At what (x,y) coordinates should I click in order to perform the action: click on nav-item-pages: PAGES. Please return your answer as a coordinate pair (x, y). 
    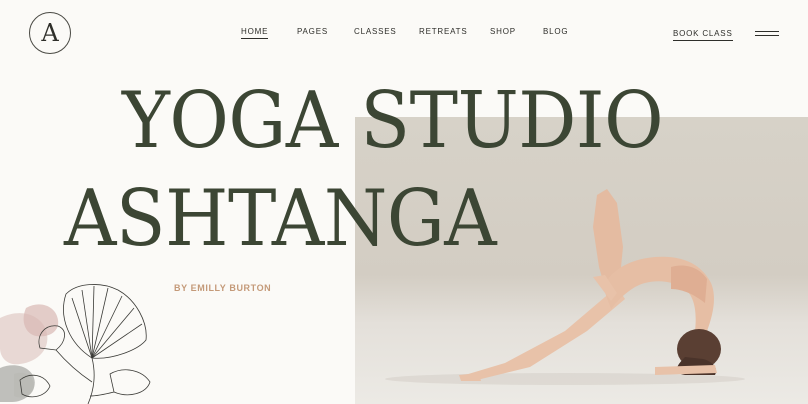
    Looking at the image, I should click on (312, 31).